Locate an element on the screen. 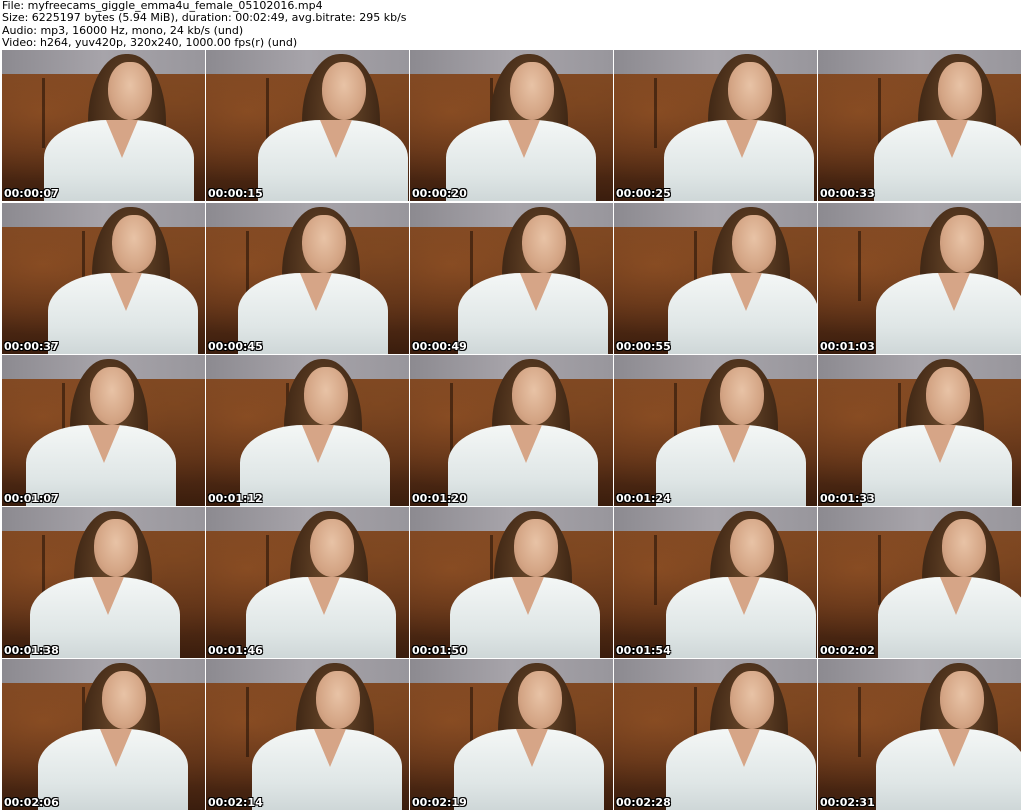 This screenshot has width=1024, height=811. timestamp-label: 00:01:12 is located at coordinates (235, 498).